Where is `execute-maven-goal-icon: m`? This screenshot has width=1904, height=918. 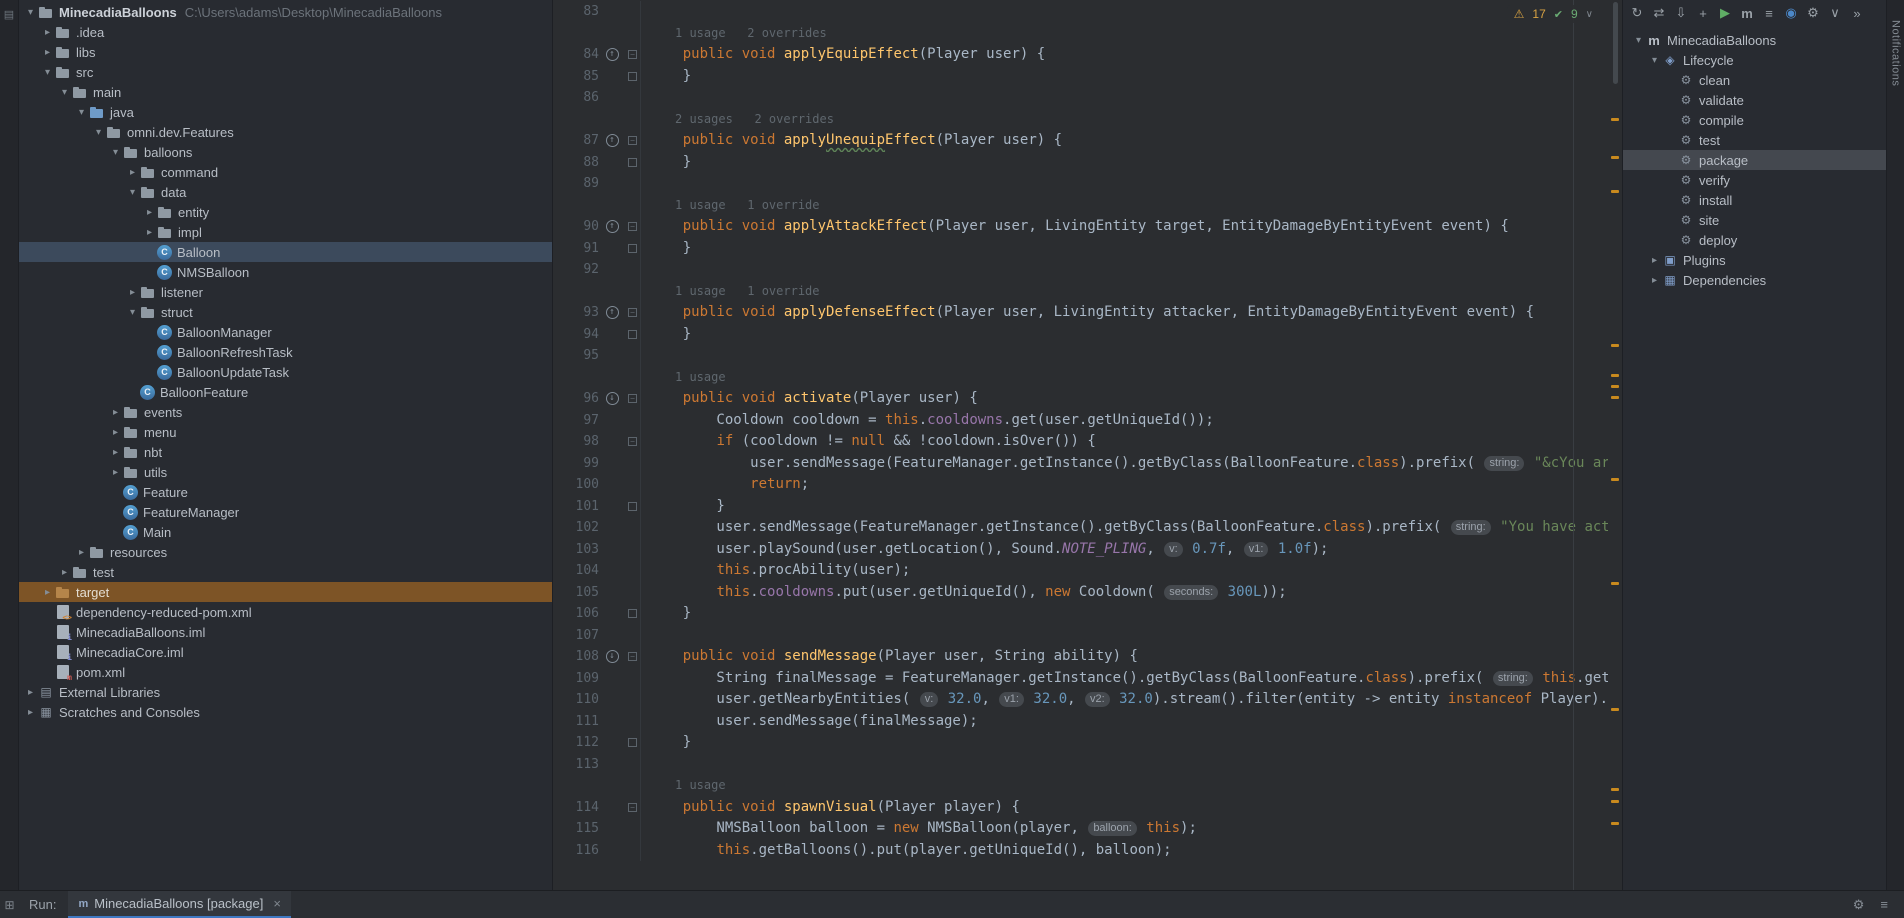
execute-maven-goal-icon: m is located at coordinates (1747, 13).